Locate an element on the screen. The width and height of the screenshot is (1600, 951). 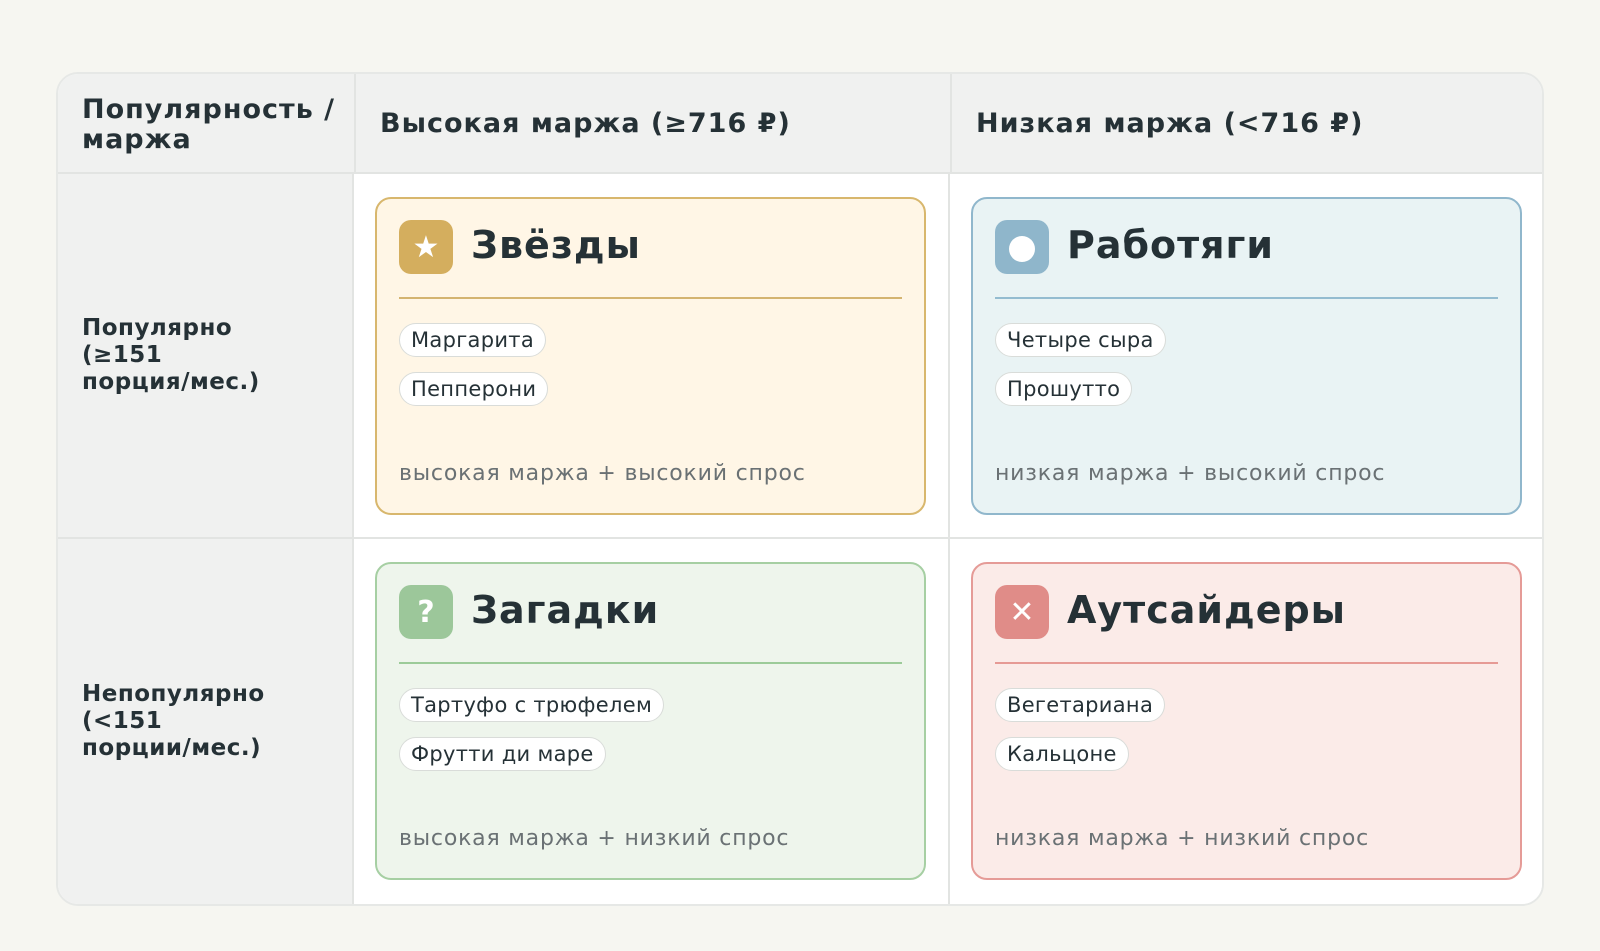
menu-item-tag: Прошутто is located at coordinates (1064, 389).